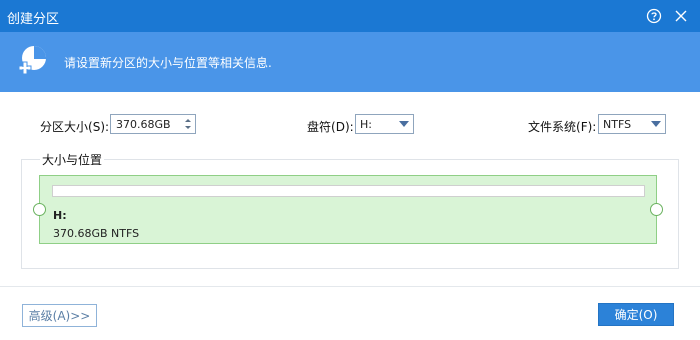 The height and width of the screenshot is (340, 700). Describe the element at coordinates (348, 191) in the screenshot. I see `partition-usage-bar` at that location.